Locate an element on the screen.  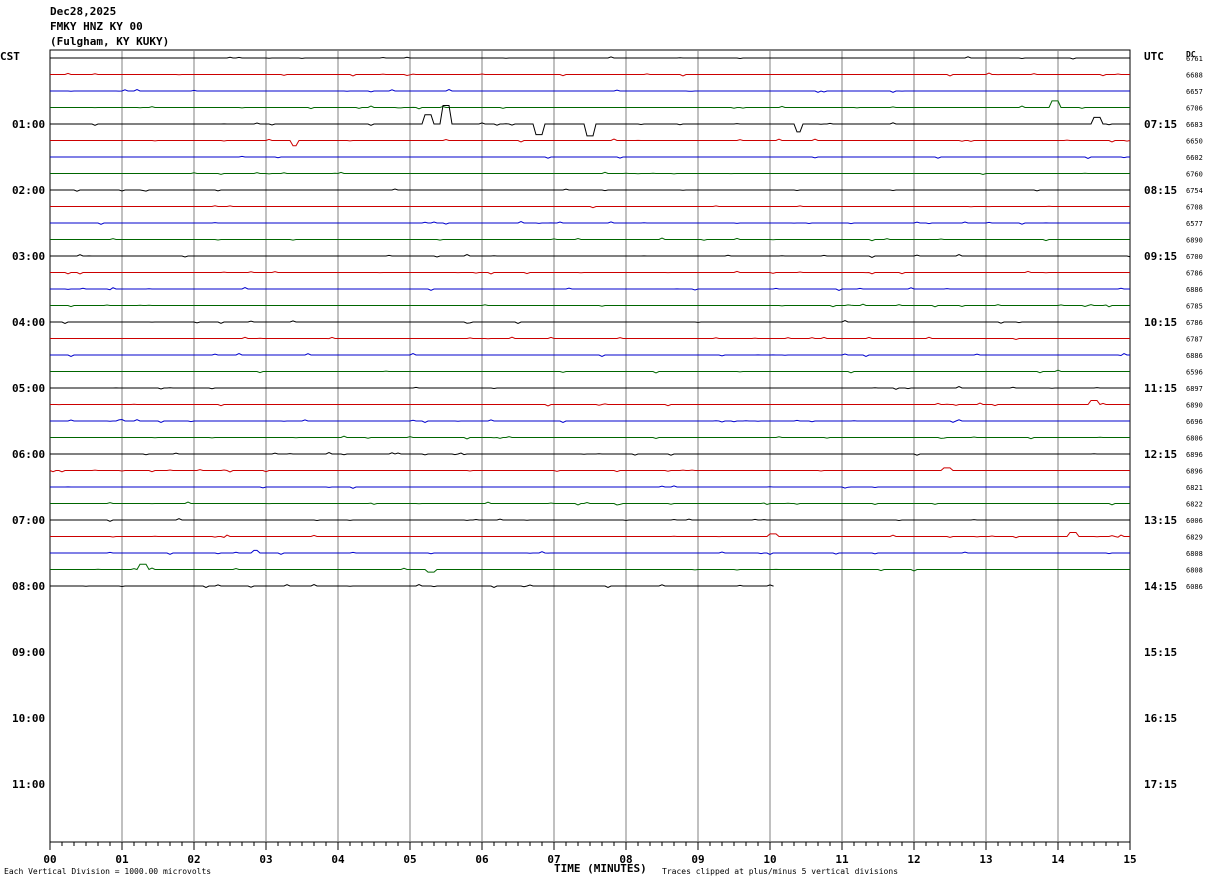
x-tick-label: 04 is located at coordinates (338, 859).